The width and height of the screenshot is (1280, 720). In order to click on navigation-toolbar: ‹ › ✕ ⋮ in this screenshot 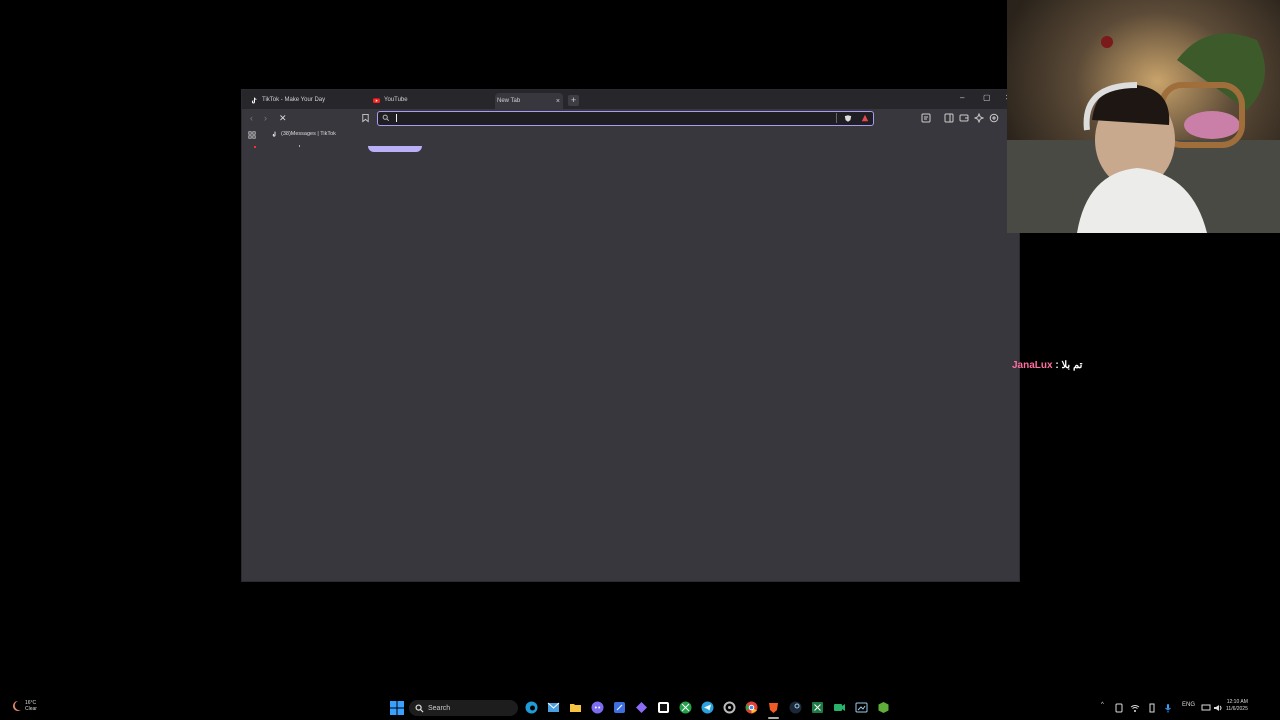, I will do `click(630, 119)`.